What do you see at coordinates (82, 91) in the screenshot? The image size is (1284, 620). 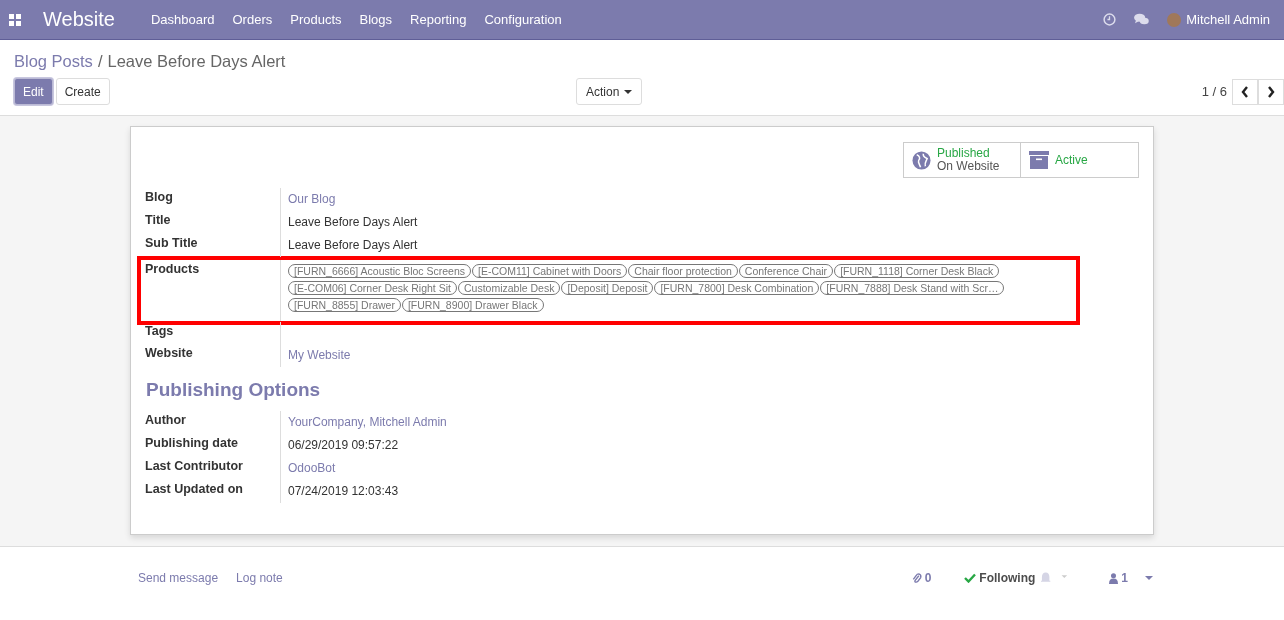 I see `create-button: Create` at bounding box center [82, 91].